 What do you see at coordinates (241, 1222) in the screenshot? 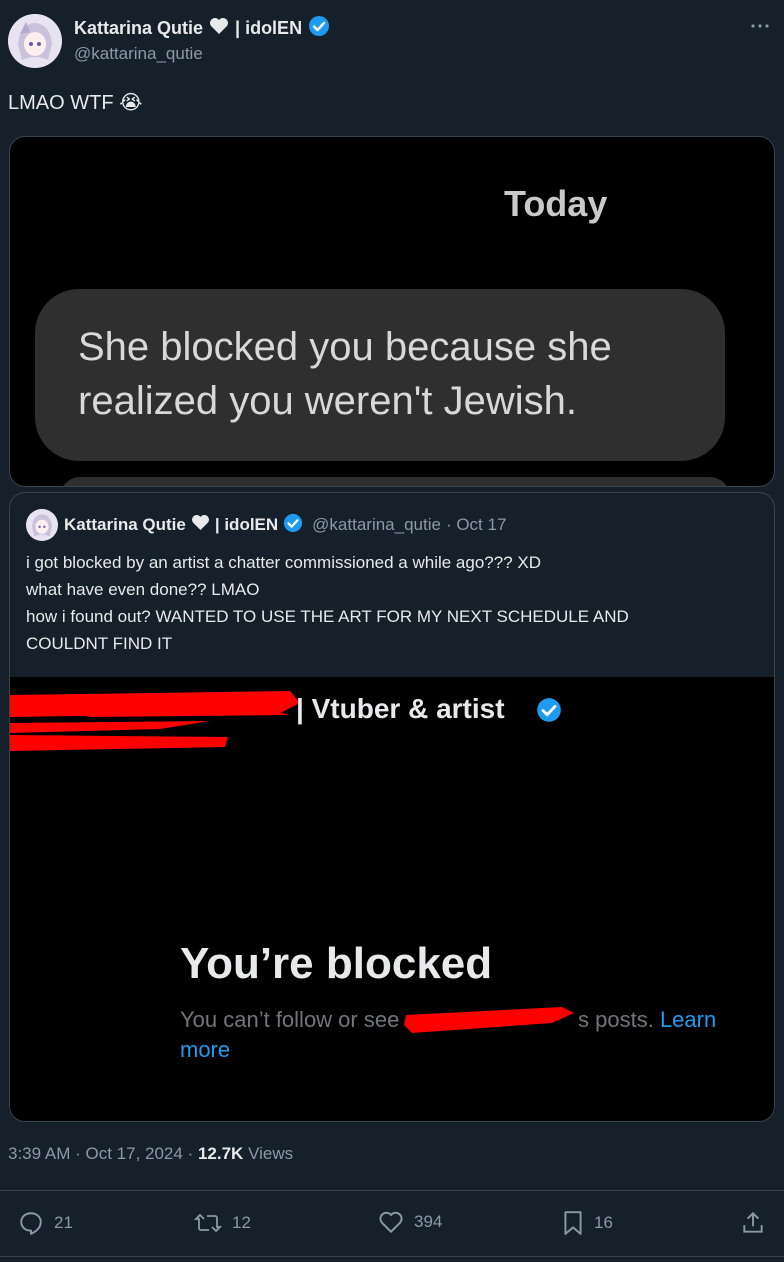
I see `repost-count: 12` at bounding box center [241, 1222].